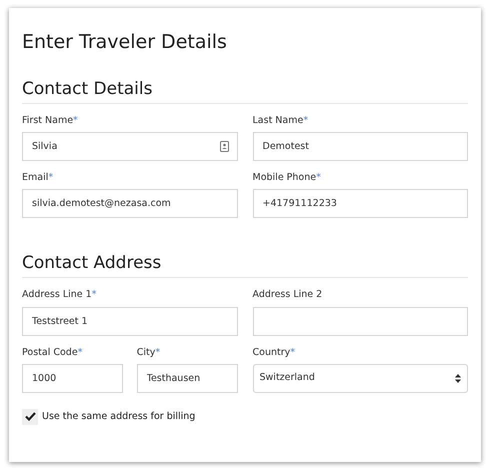 Image resolution: width=489 pixels, height=471 pixels. I want to click on field-label: Address Line 2, so click(287, 294).